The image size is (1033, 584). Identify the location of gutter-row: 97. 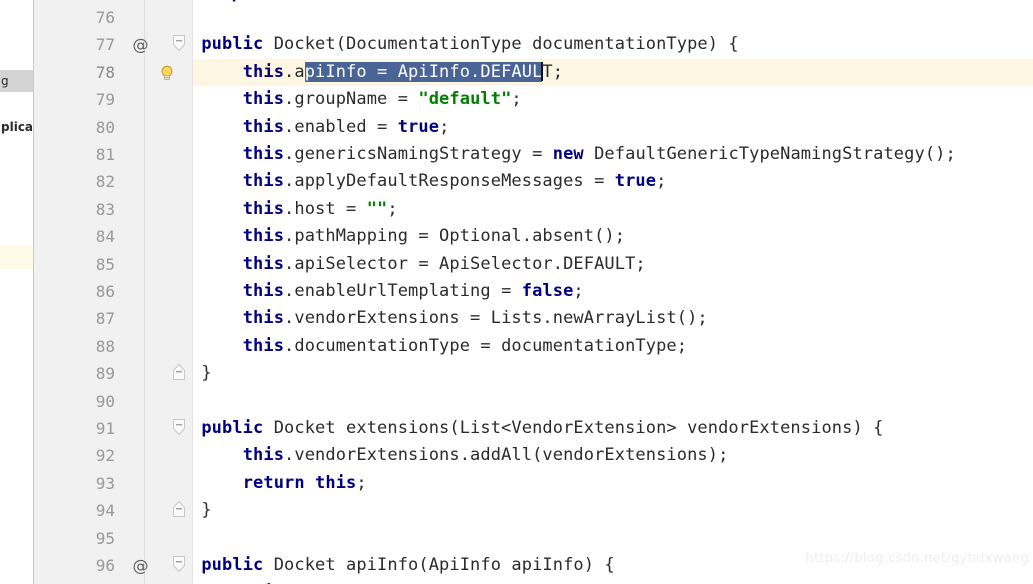
(113, 581).